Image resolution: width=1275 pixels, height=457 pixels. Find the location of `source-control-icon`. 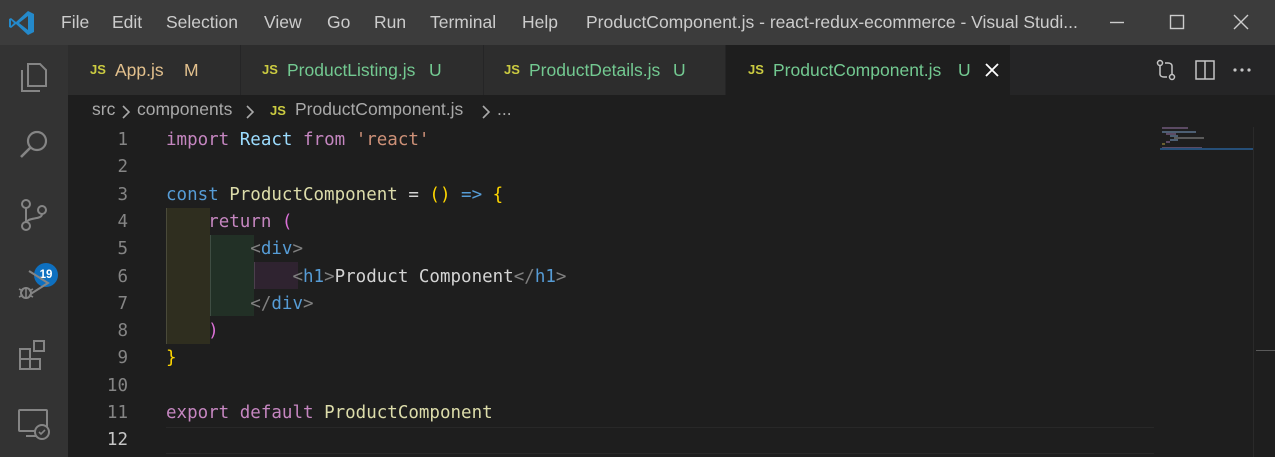

source-control-icon is located at coordinates (34, 215).